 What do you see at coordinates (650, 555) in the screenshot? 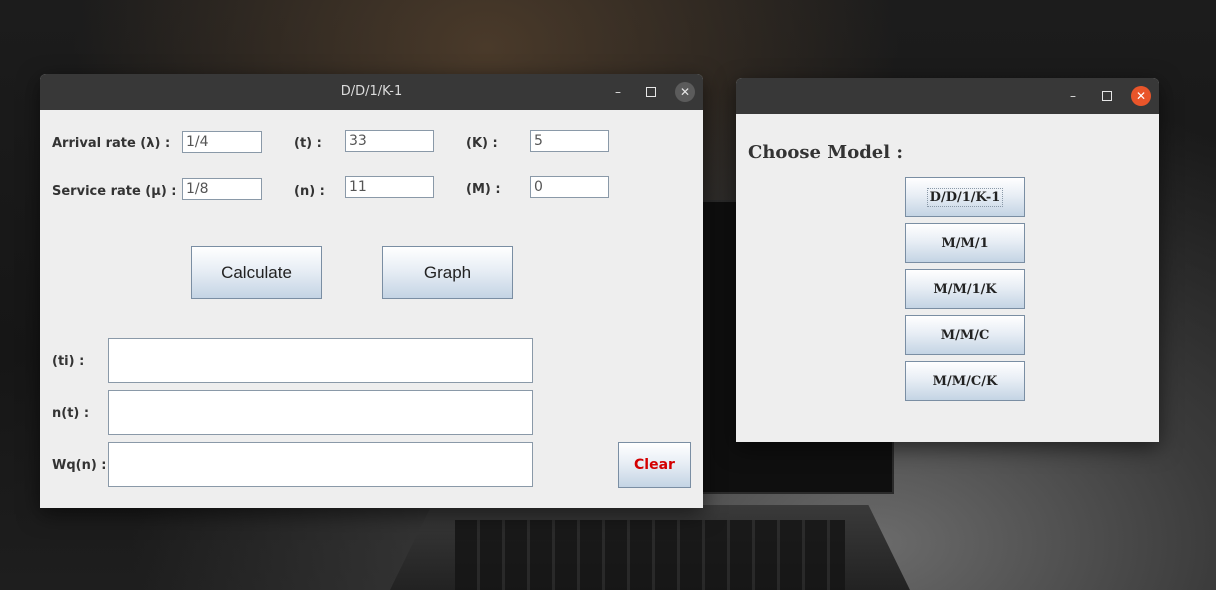
I see `background-laptop-keyboard` at bounding box center [650, 555].